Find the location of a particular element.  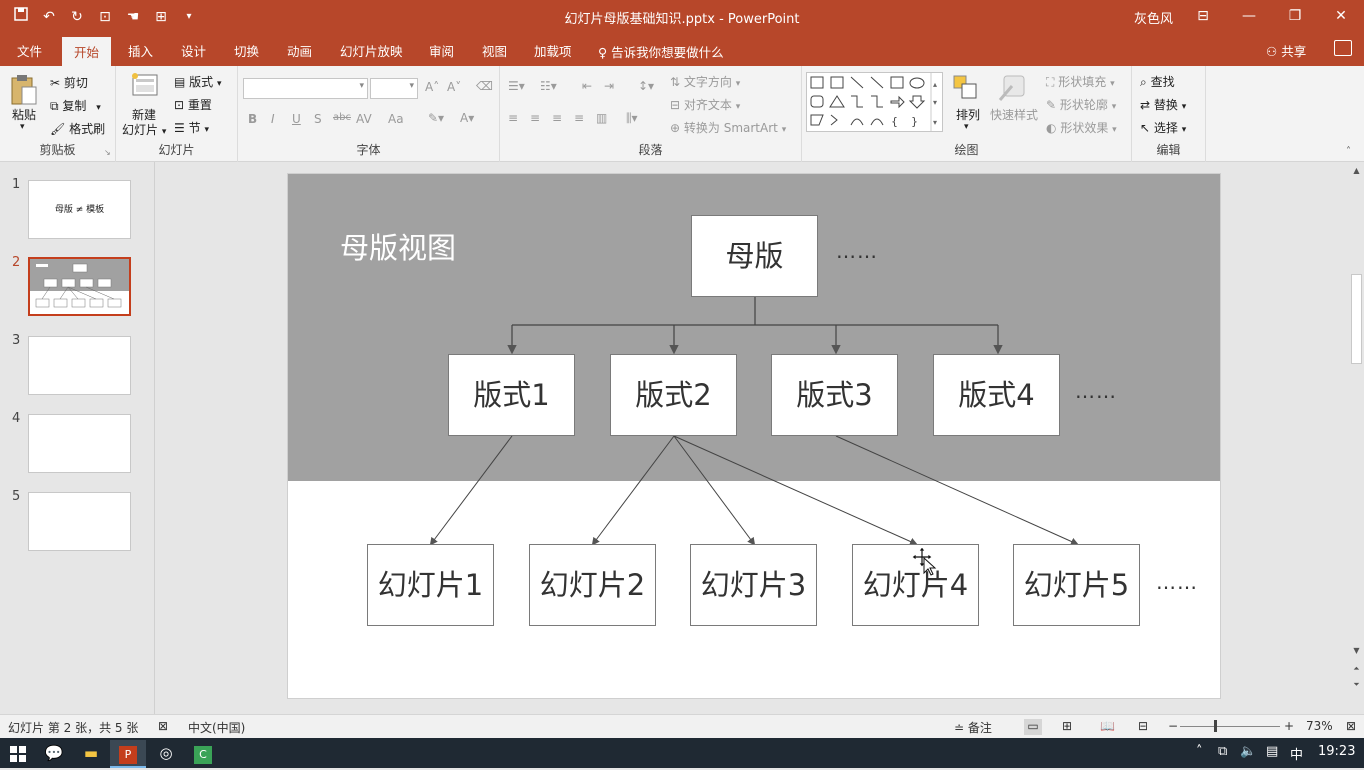

shadow-button: S is located at coordinates (318, 119).